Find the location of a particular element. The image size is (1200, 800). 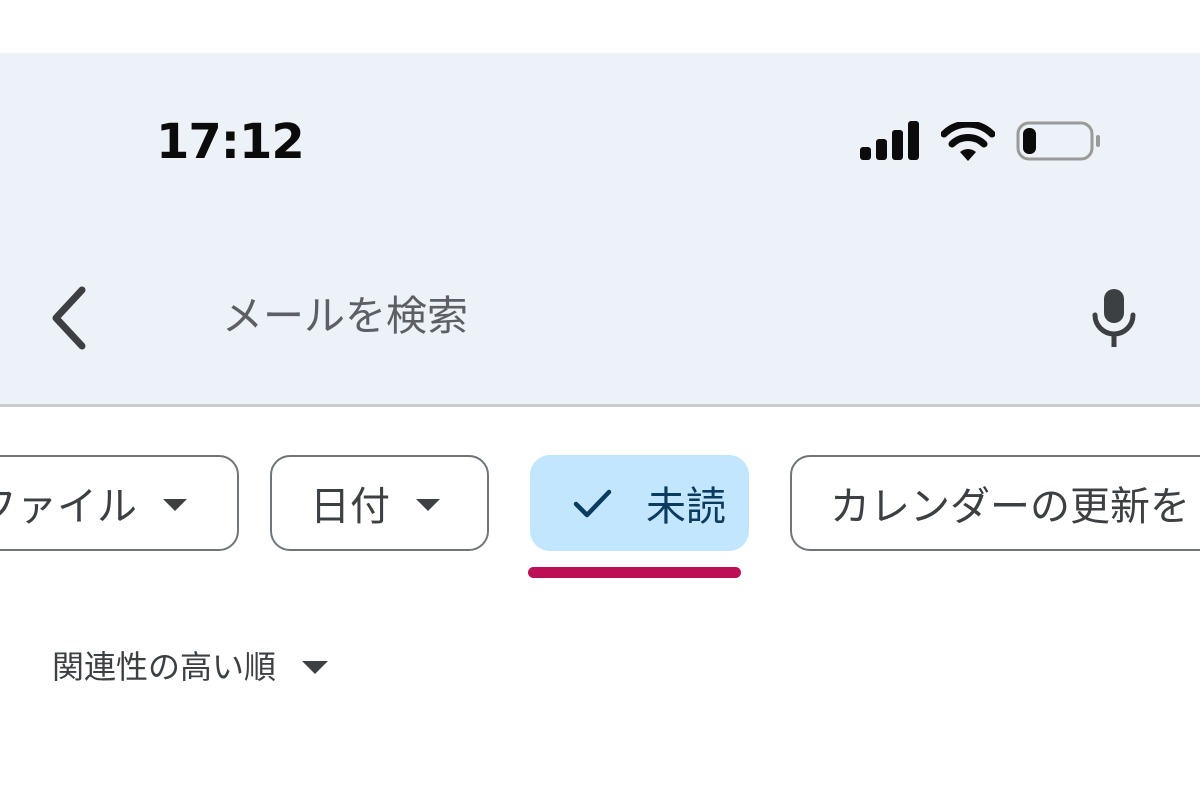

chip-calendar-updates: カレンダーの更新を is located at coordinates (995, 503).